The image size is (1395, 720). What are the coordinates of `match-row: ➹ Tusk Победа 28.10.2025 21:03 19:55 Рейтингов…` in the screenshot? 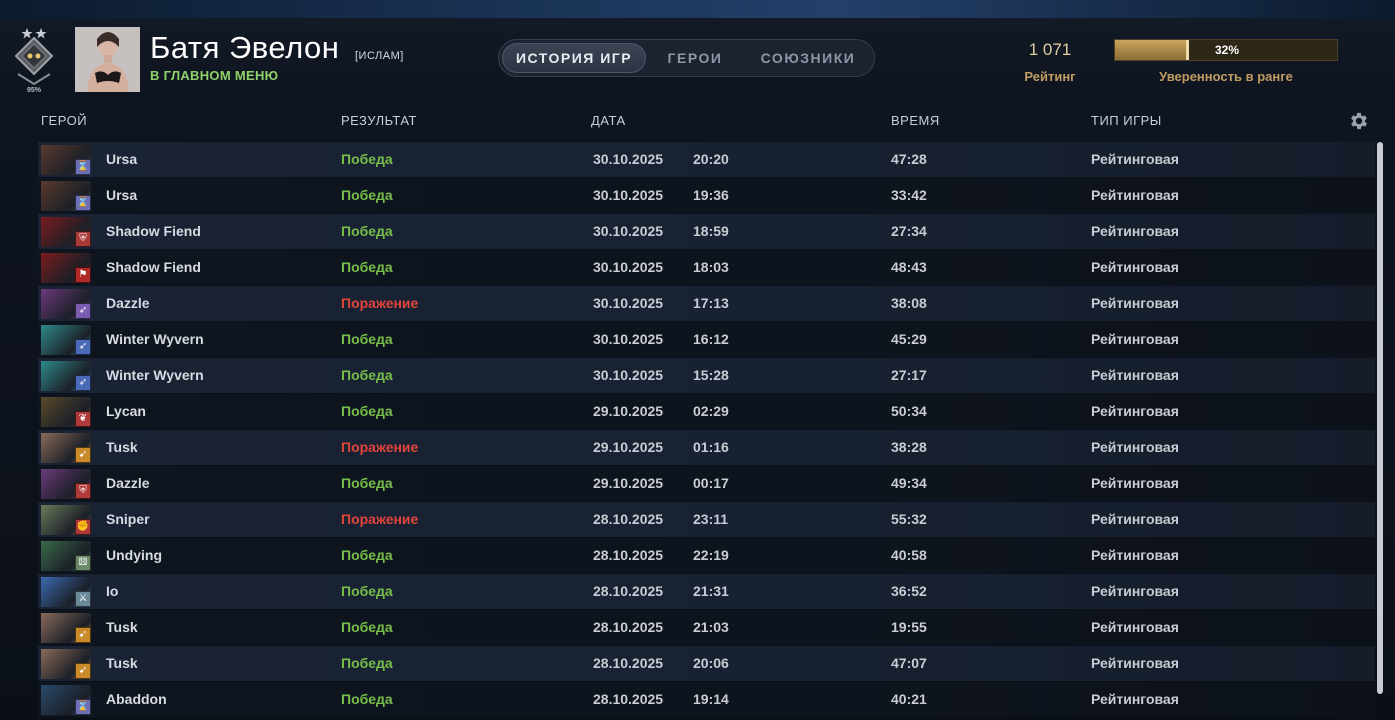 It's located at (706, 627).